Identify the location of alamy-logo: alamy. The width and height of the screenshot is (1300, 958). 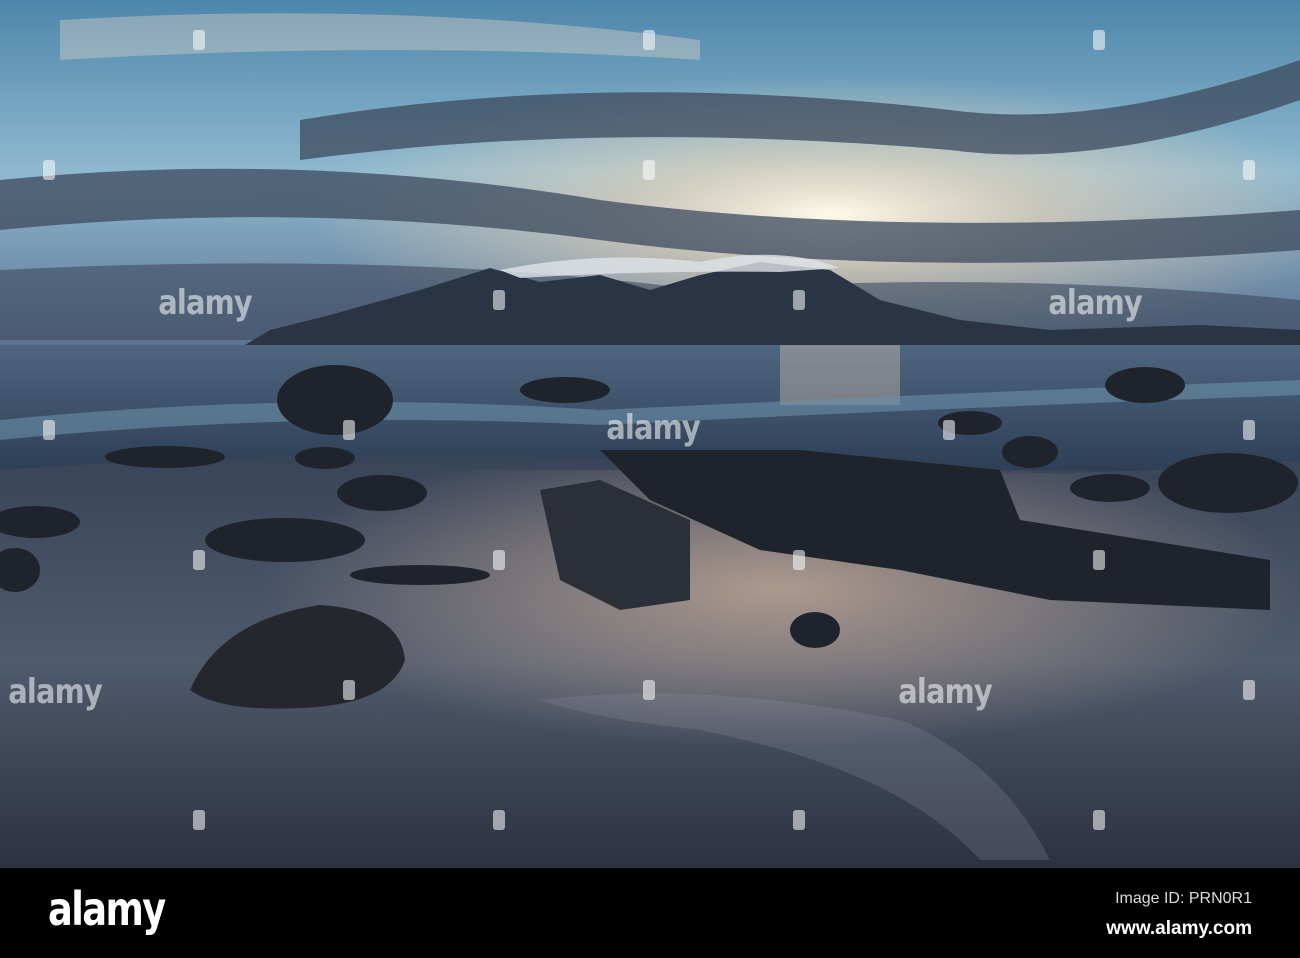
(107, 909).